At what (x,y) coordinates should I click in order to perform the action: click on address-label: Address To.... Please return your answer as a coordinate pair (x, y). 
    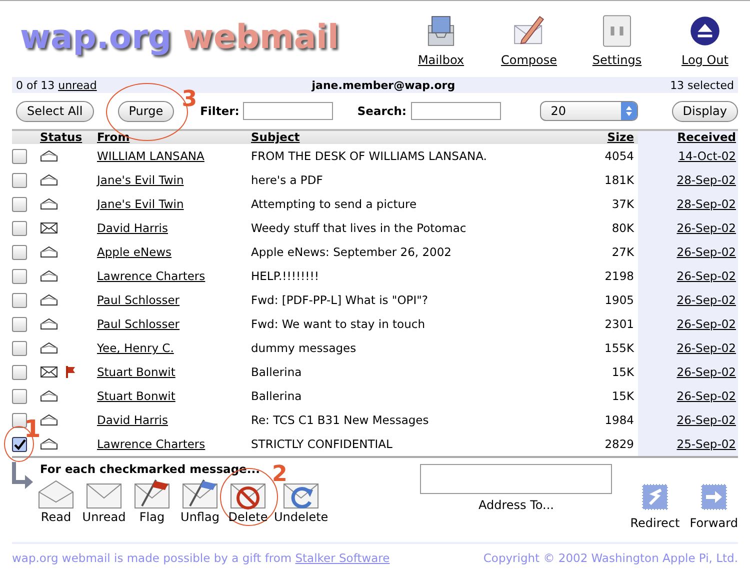
    Looking at the image, I should click on (516, 505).